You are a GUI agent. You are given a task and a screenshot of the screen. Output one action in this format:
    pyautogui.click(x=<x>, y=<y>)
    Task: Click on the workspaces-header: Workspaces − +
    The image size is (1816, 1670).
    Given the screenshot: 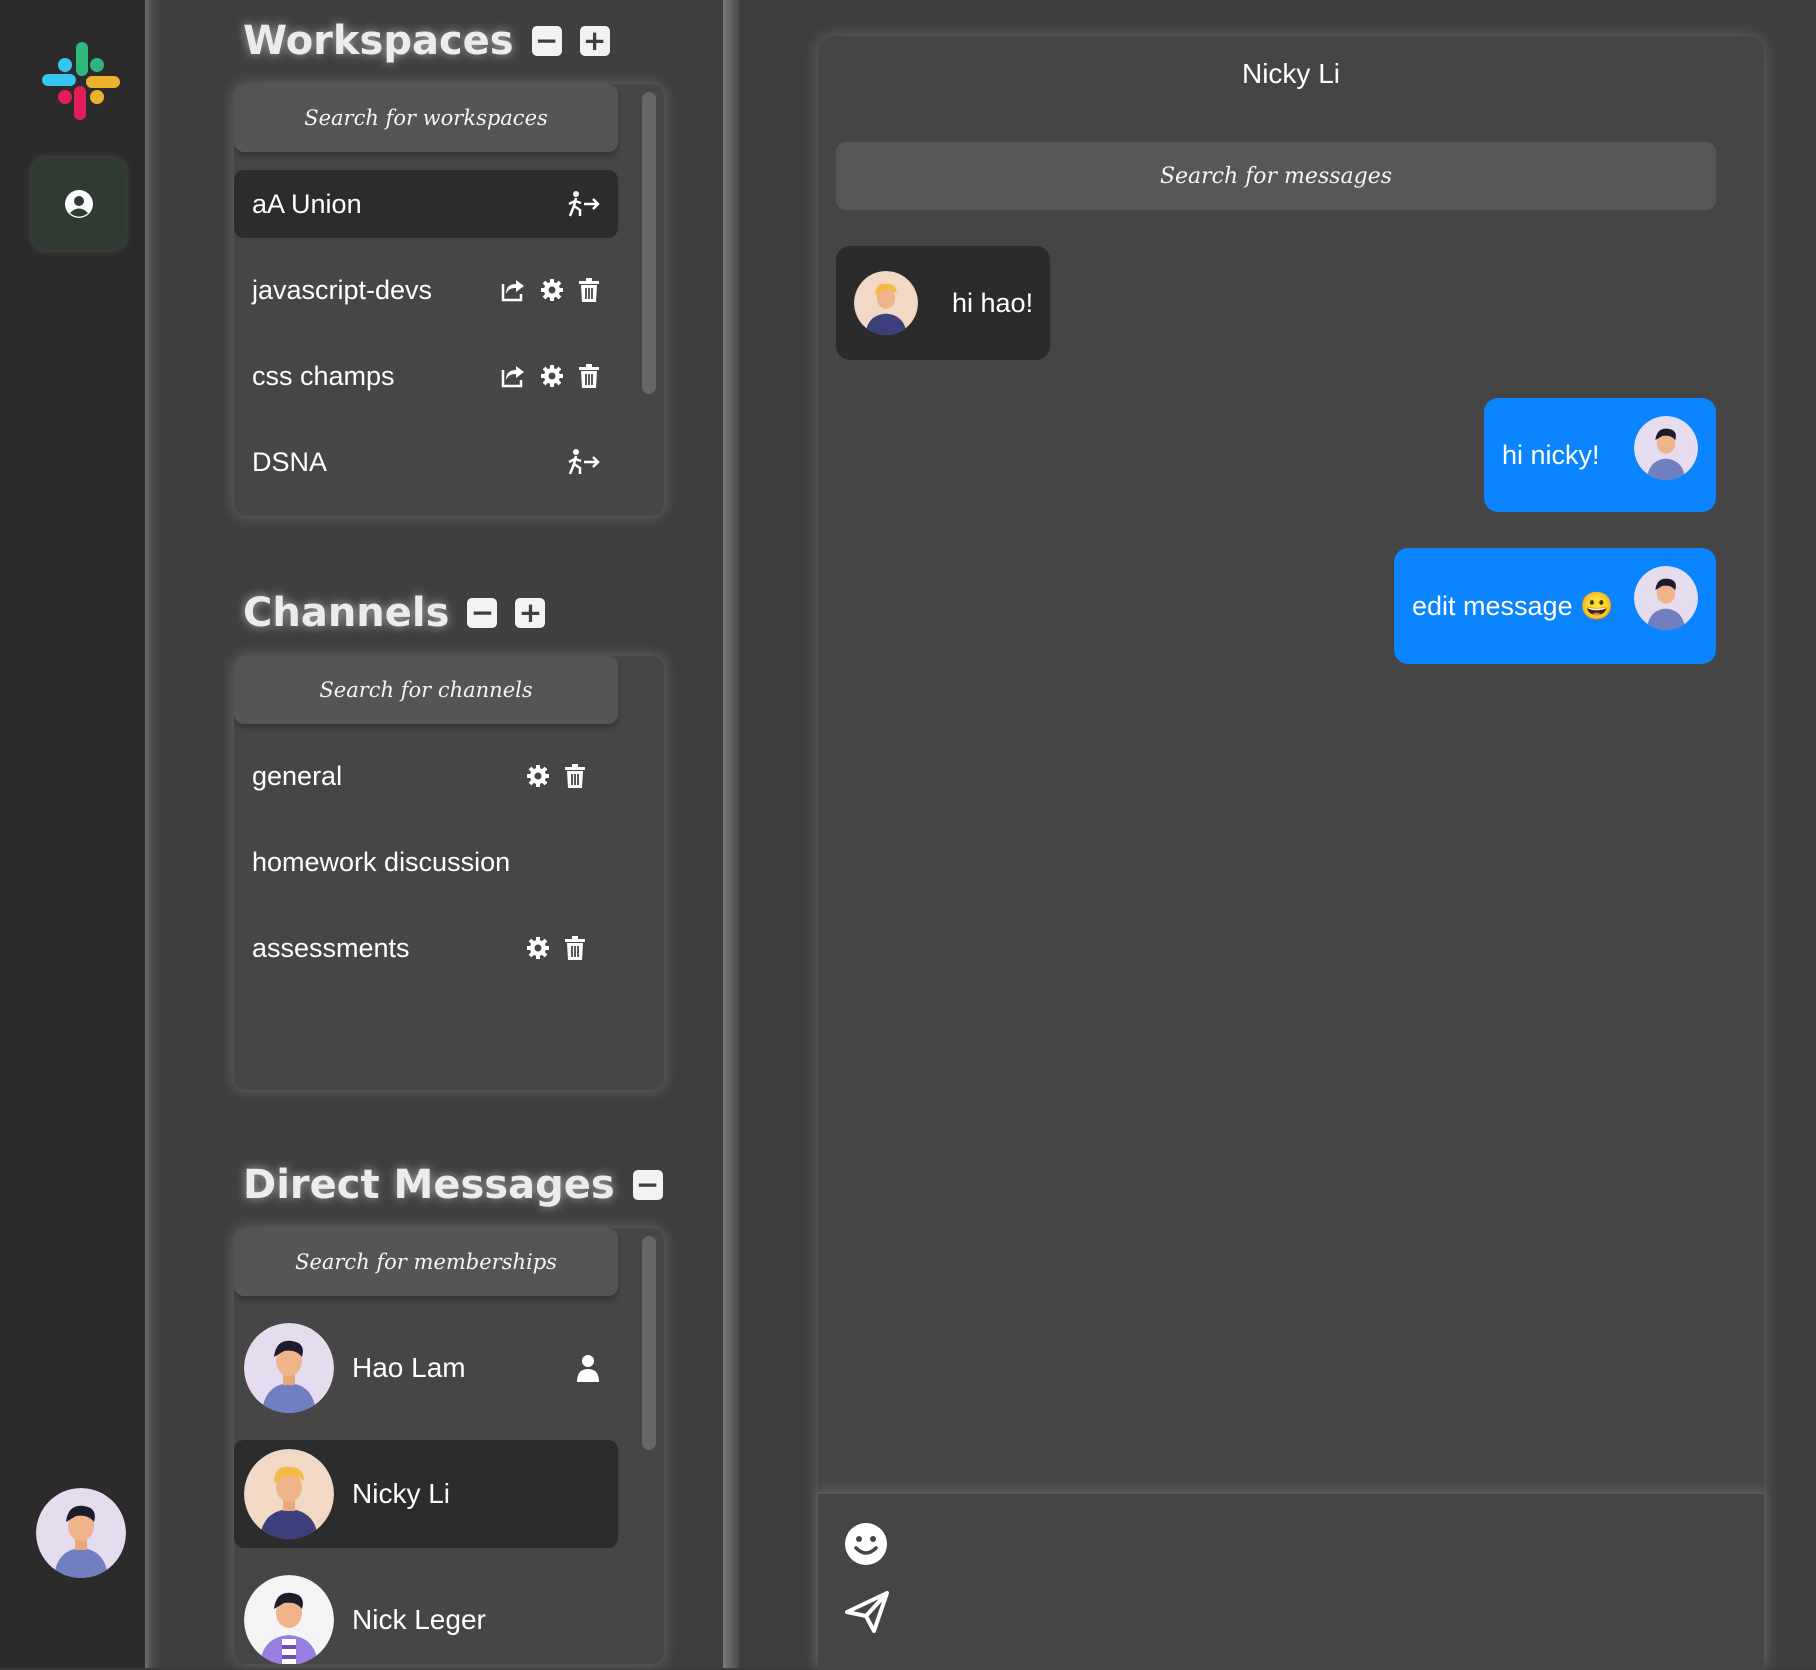 What is the action you would take?
    pyautogui.click(x=426, y=41)
    